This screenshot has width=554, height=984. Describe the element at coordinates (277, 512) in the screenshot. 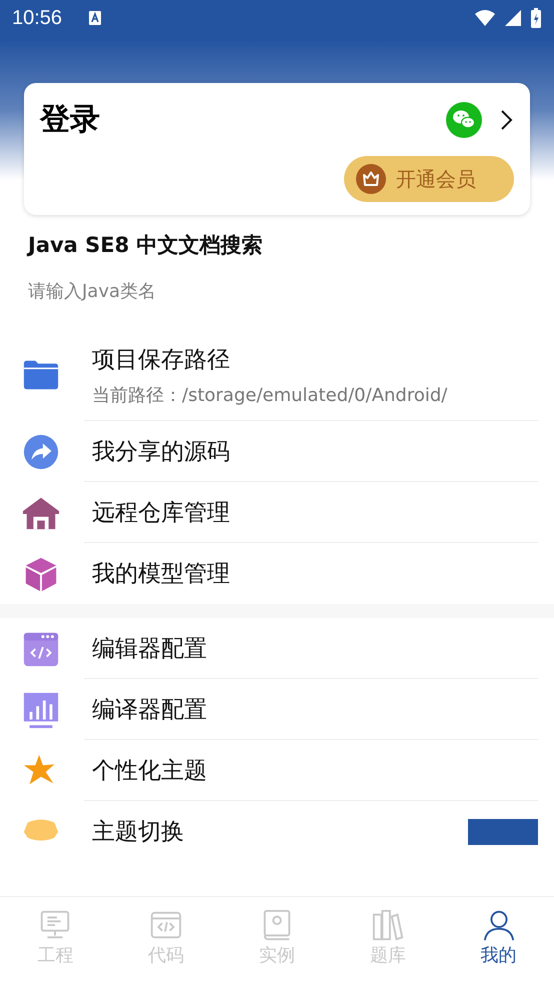

I see `settings-item: 远程仓库管理` at that location.